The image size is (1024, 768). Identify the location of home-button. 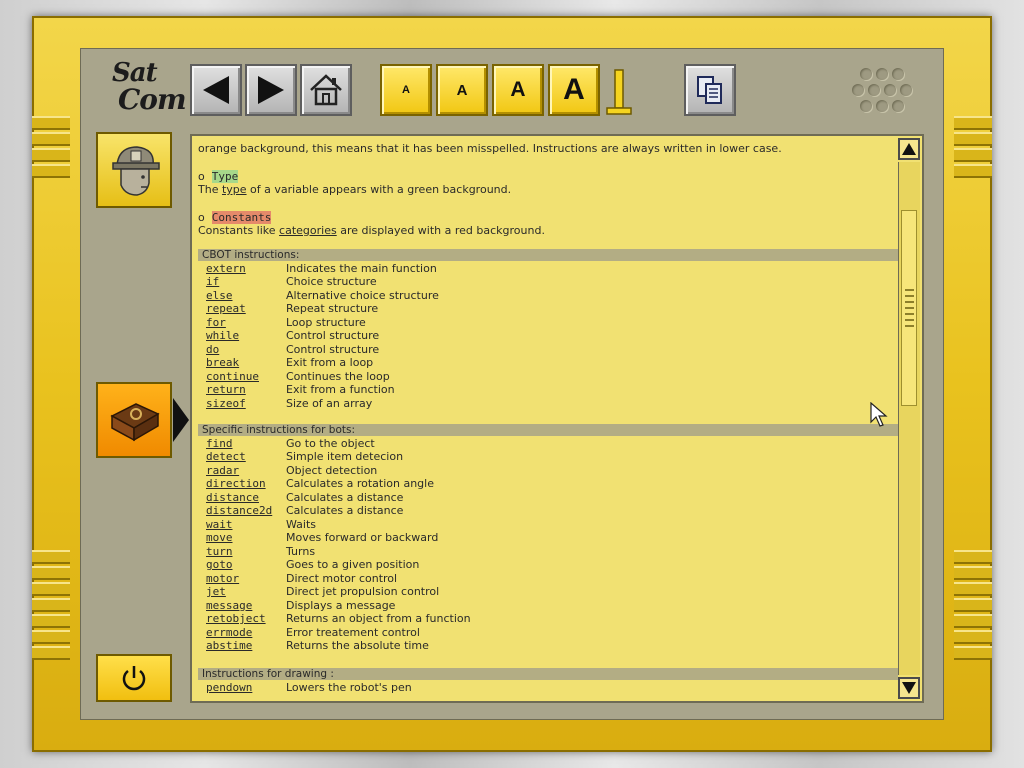
(326, 90).